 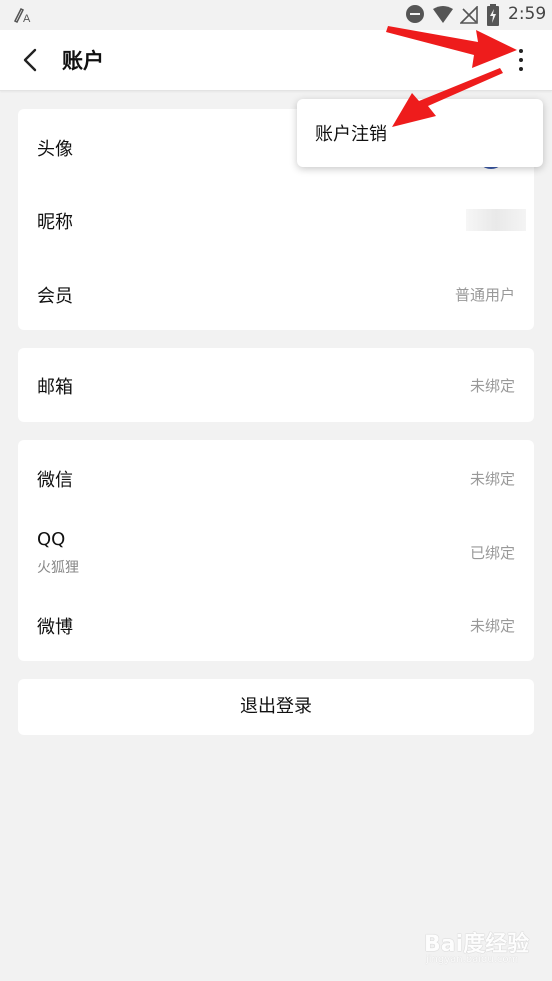 What do you see at coordinates (527, 14) in the screenshot?
I see `status-time: 2:59` at bounding box center [527, 14].